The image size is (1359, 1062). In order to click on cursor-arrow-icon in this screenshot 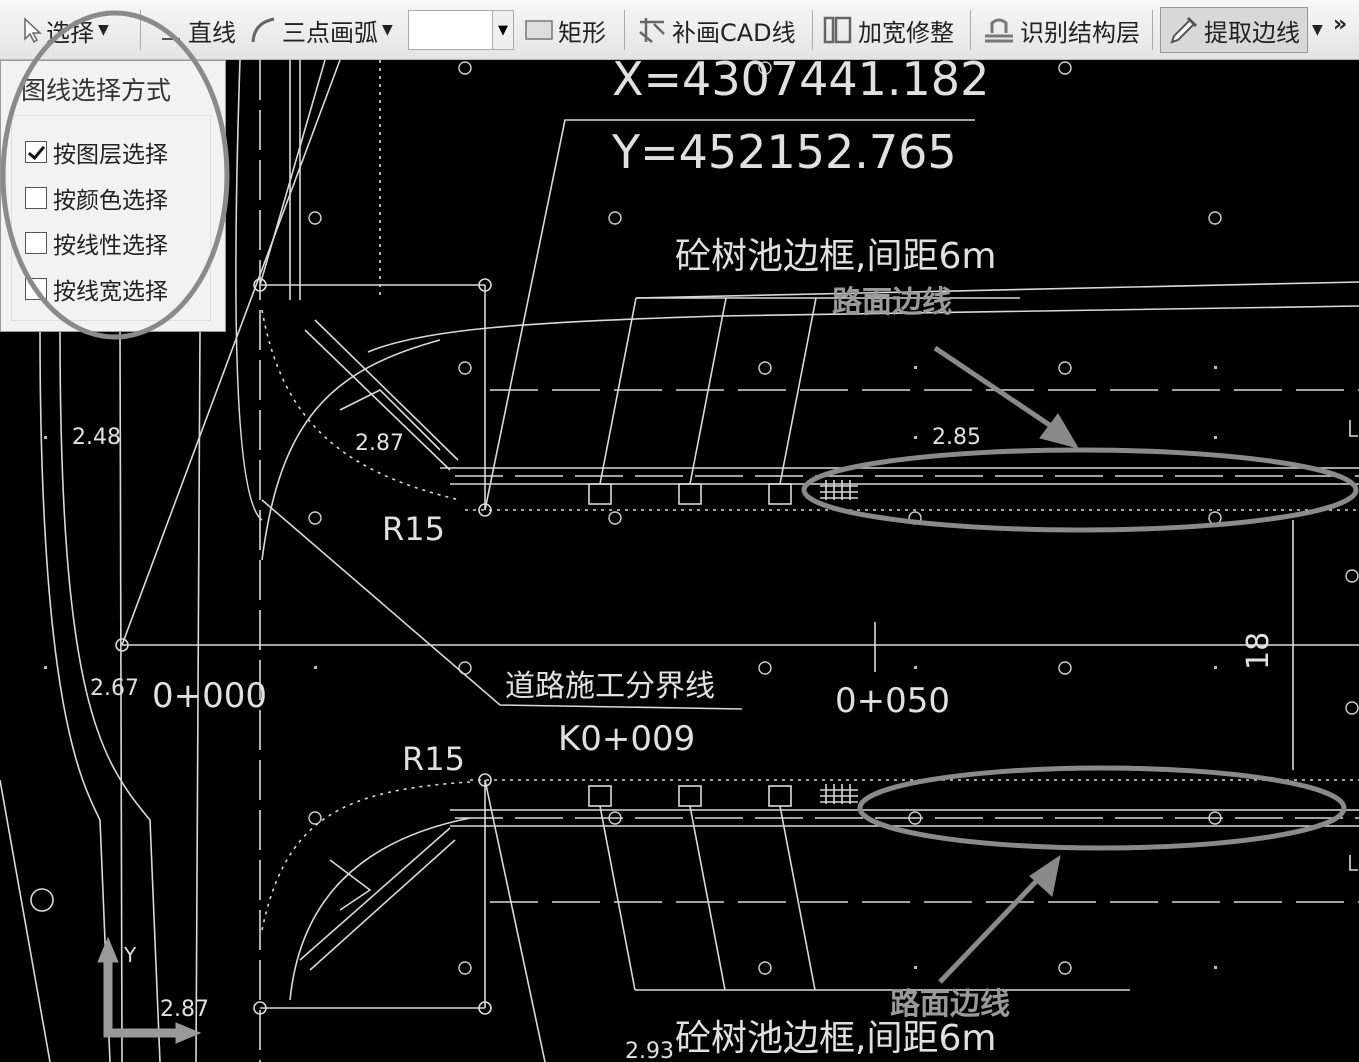, I will do `click(32, 30)`.